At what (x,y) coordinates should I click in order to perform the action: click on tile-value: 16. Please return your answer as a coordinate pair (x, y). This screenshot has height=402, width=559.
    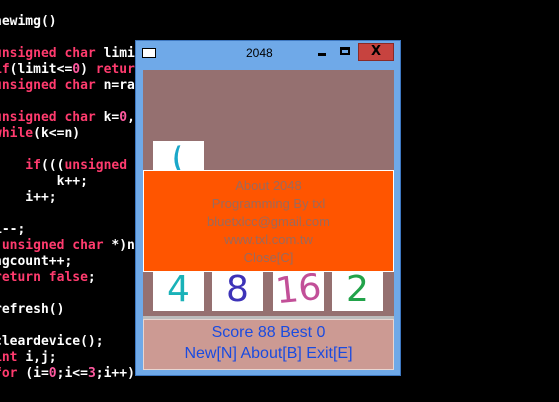
    Looking at the image, I should click on (298, 290).